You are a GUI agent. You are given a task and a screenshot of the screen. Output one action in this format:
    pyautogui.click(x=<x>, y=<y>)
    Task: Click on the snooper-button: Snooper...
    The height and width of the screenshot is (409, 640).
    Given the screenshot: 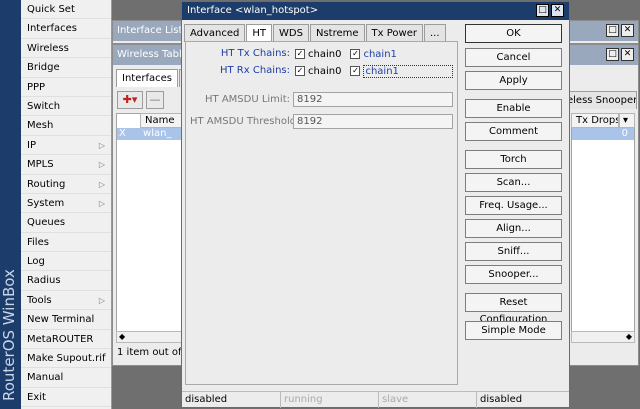 What is the action you would take?
    pyautogui.click(x=513, y=274)
    